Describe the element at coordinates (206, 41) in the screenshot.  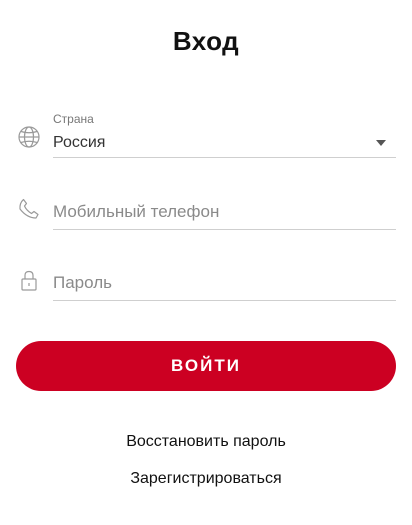
I see `page-title: Вход` at that location.